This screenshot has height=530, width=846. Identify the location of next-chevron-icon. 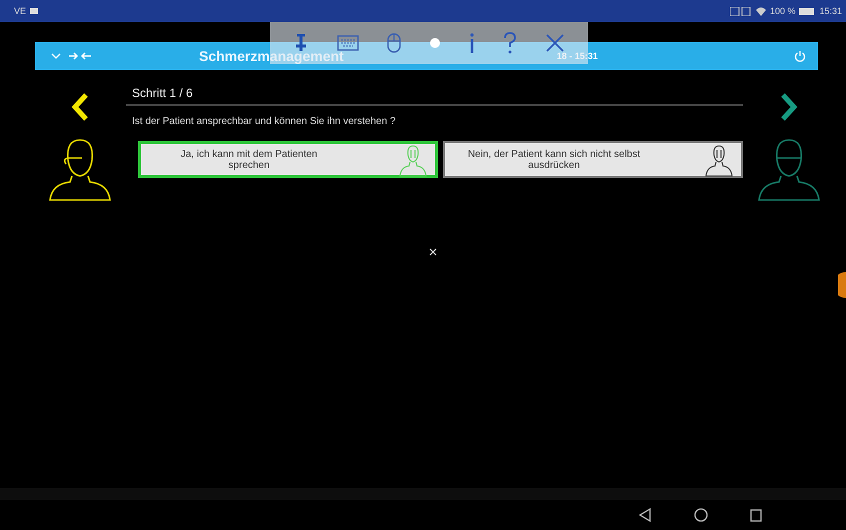
(789, 107).